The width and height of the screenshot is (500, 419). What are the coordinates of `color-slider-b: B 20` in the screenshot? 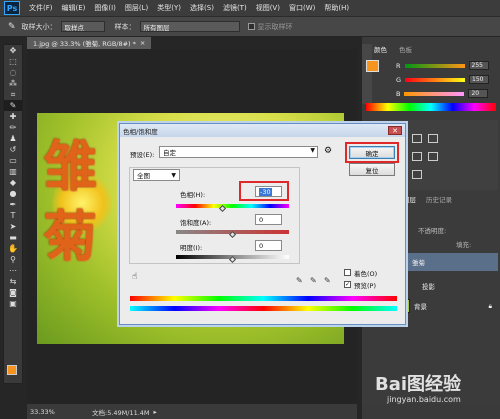 It's located at (442, 93).